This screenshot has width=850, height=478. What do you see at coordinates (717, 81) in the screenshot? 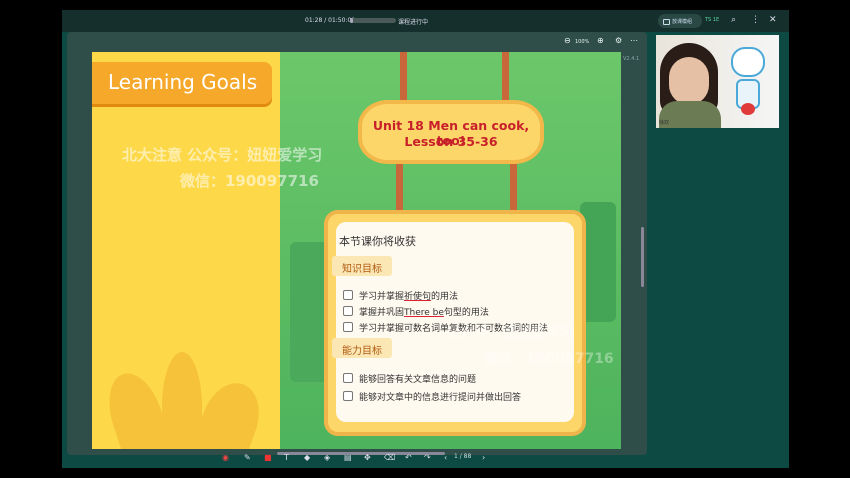
I see `teacher-video: 徐欢` at bounding box center [717, 81].